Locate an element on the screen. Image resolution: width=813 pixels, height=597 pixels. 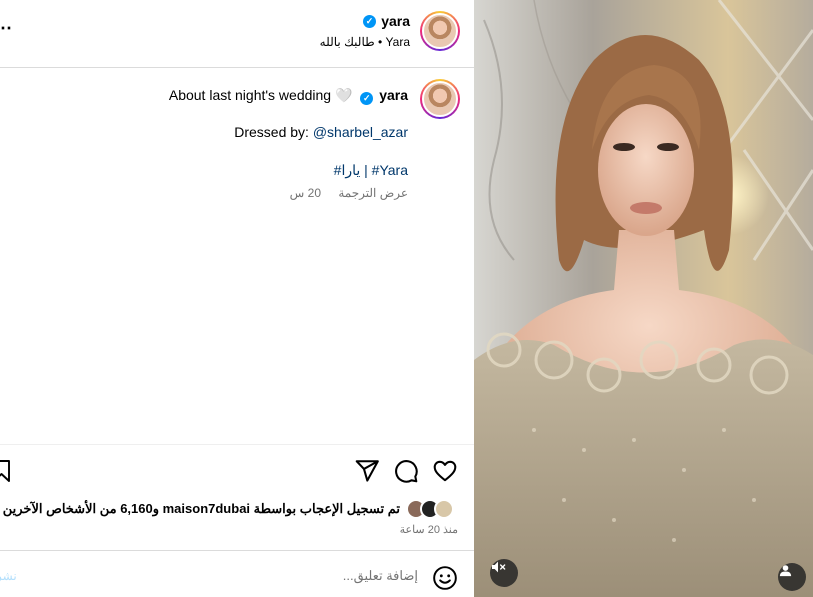
avatar is located at coordinates (444, 509).